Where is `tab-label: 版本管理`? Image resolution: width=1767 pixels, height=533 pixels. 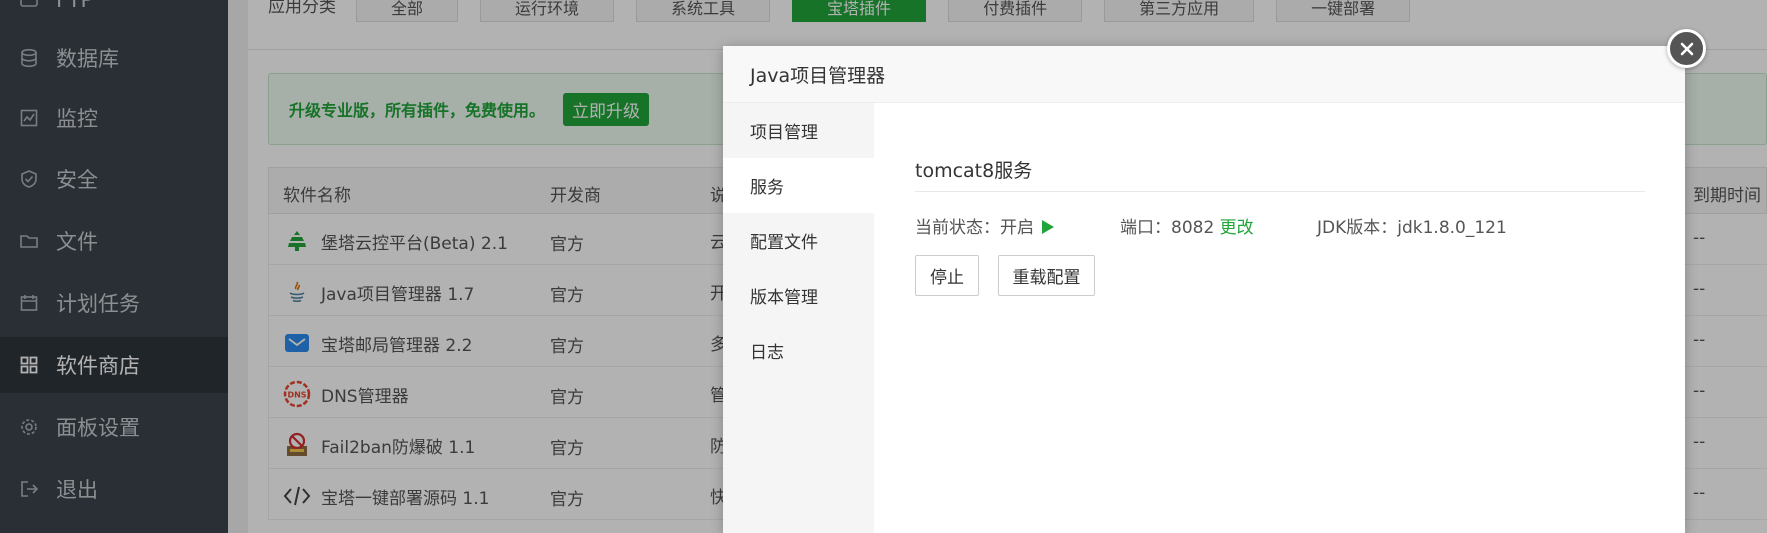 tab-label: 版本管理 is located at coordinates (784, 298).